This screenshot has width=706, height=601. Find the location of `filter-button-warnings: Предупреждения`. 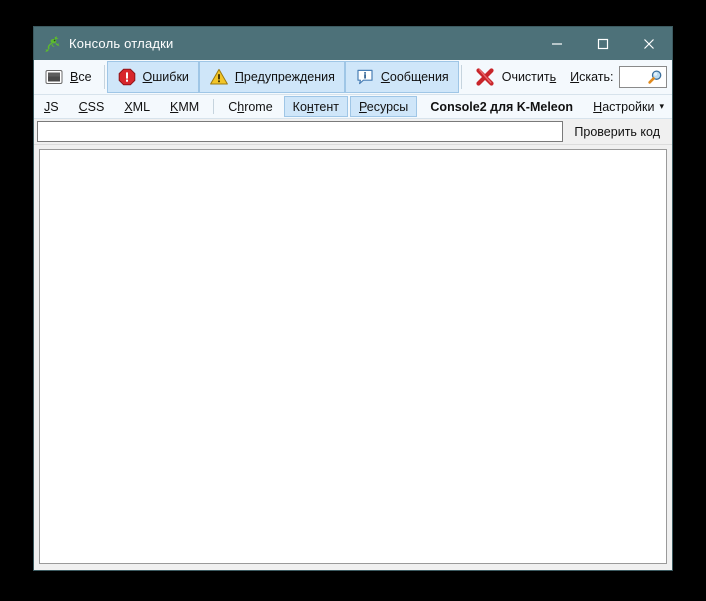

filter-button-warnings: Предупреждения is located at coordinates (271, 77).